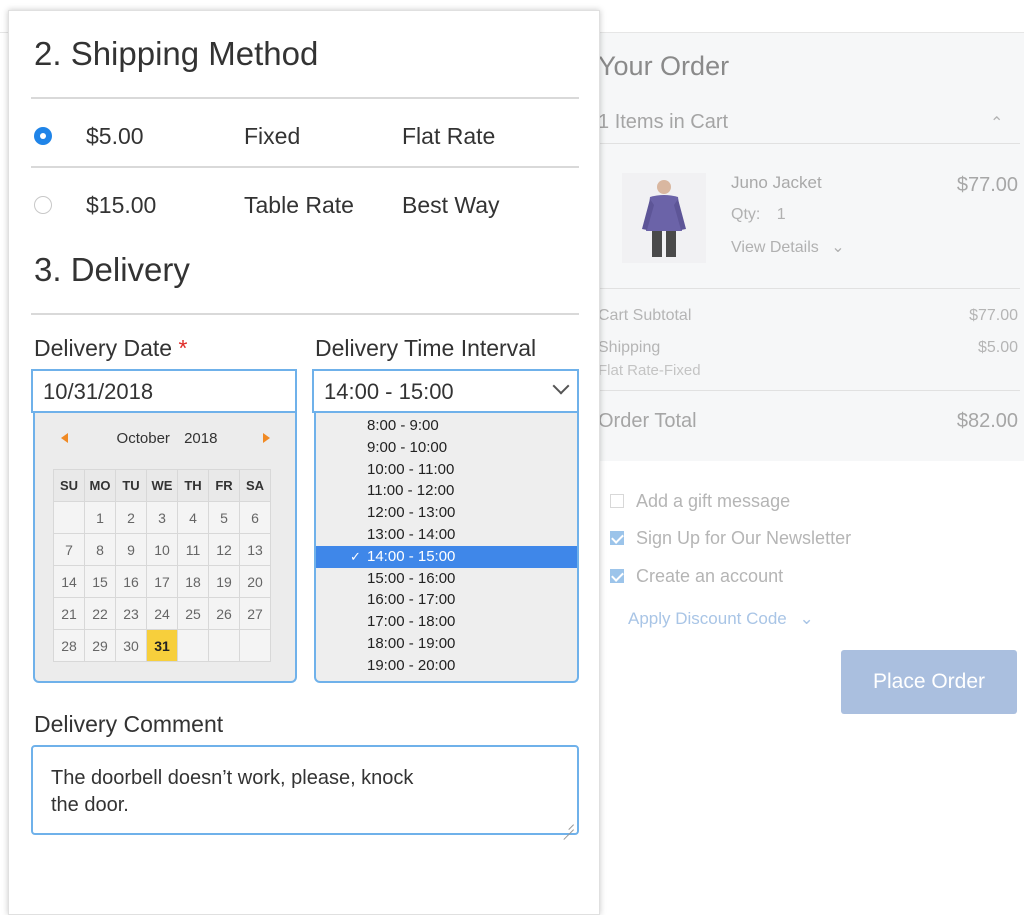 This screenshot has width=1024, height=915. What do you see at coordinates (426, 348) in the screenshot?
I see `delivery-time-label: Delivery Time Interval` at bounding box center [426, 348].